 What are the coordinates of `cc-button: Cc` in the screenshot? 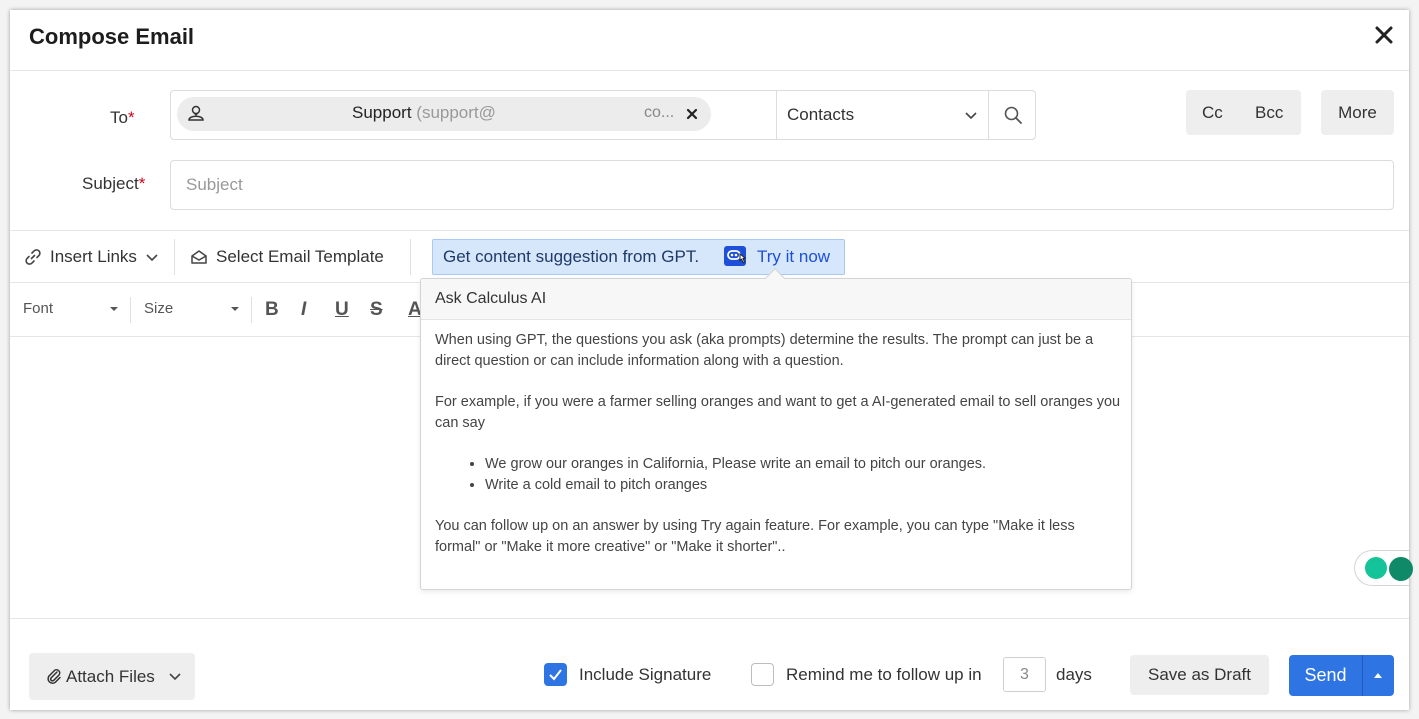 It's located at (1212, 113).